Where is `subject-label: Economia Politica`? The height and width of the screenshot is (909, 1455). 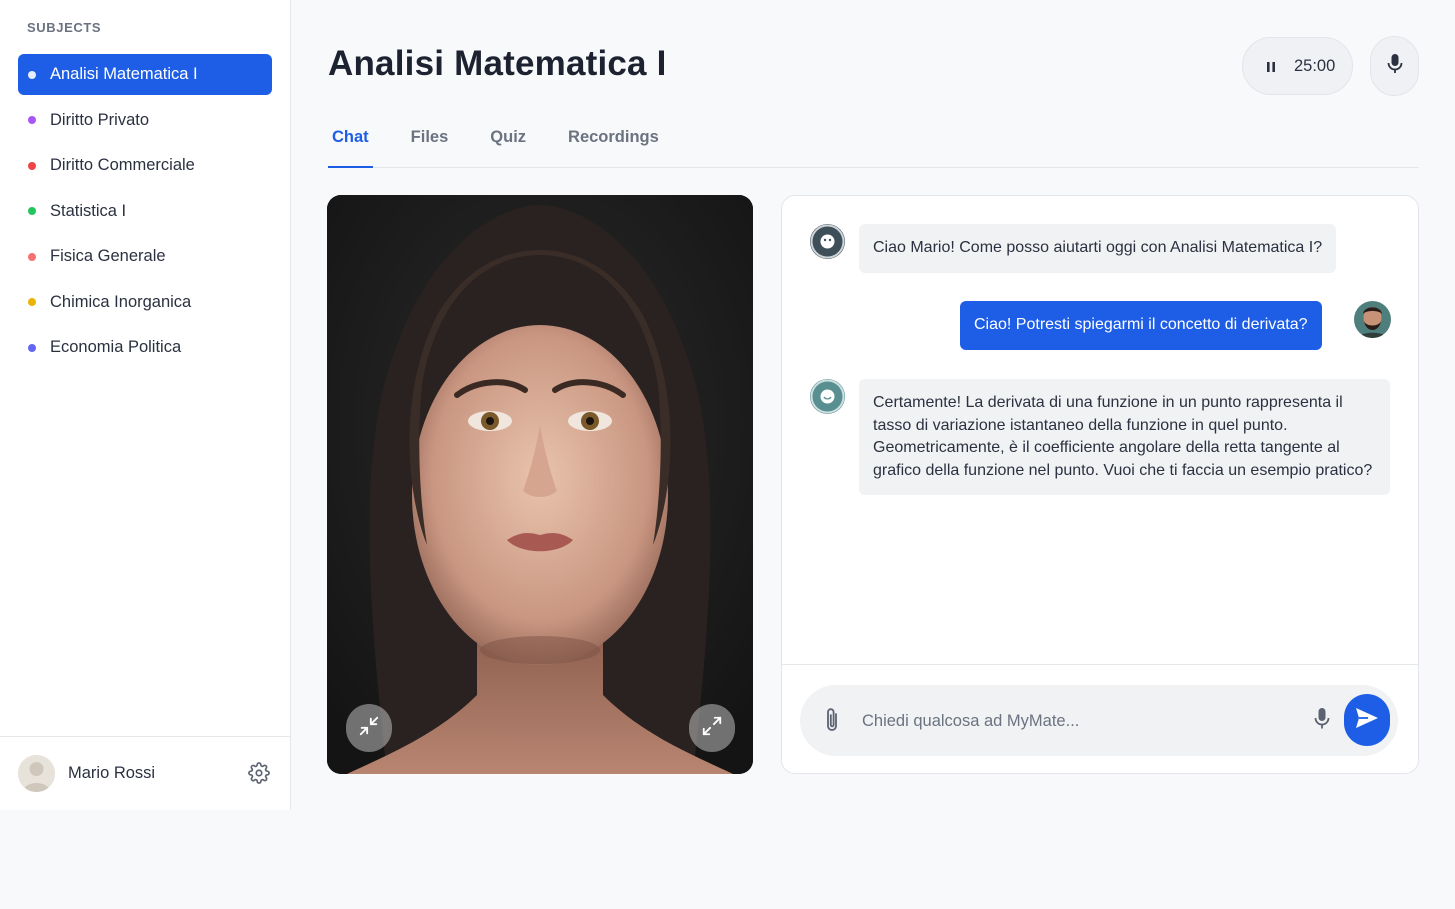
subject-label: Economia Politica is located at coordinates (116, 347).